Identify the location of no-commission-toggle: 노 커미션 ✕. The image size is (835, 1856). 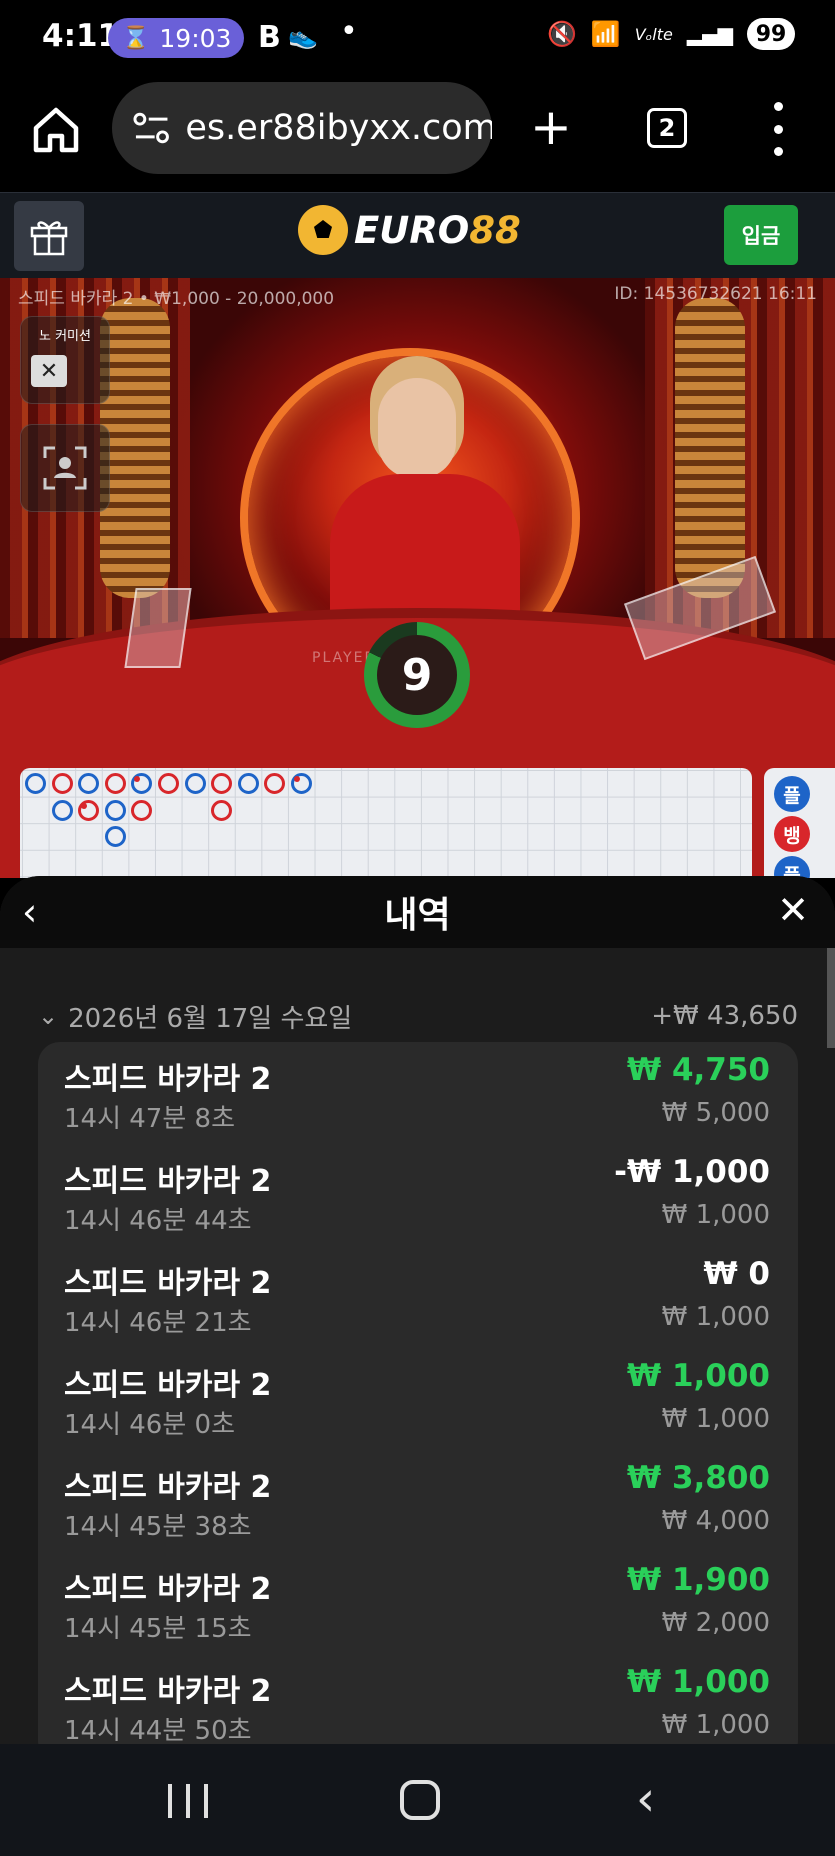
(65, 360).